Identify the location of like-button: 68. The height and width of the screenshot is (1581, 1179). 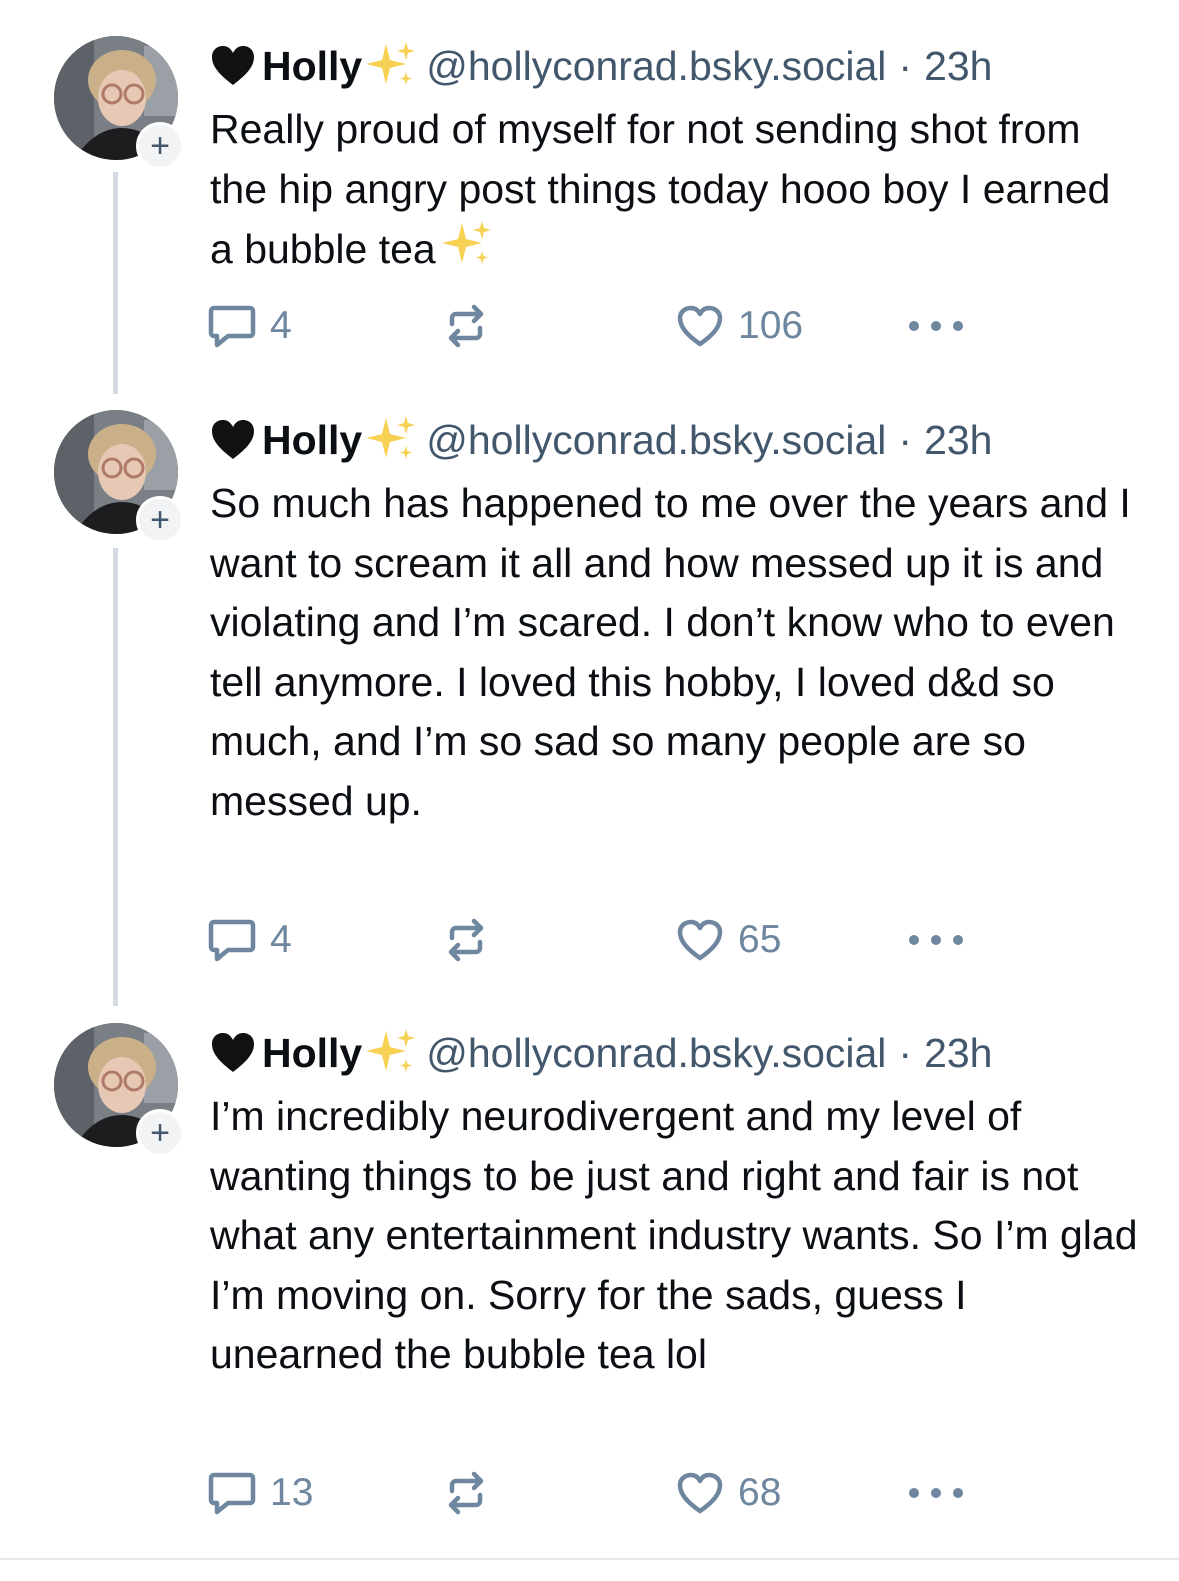
(728, 1493).